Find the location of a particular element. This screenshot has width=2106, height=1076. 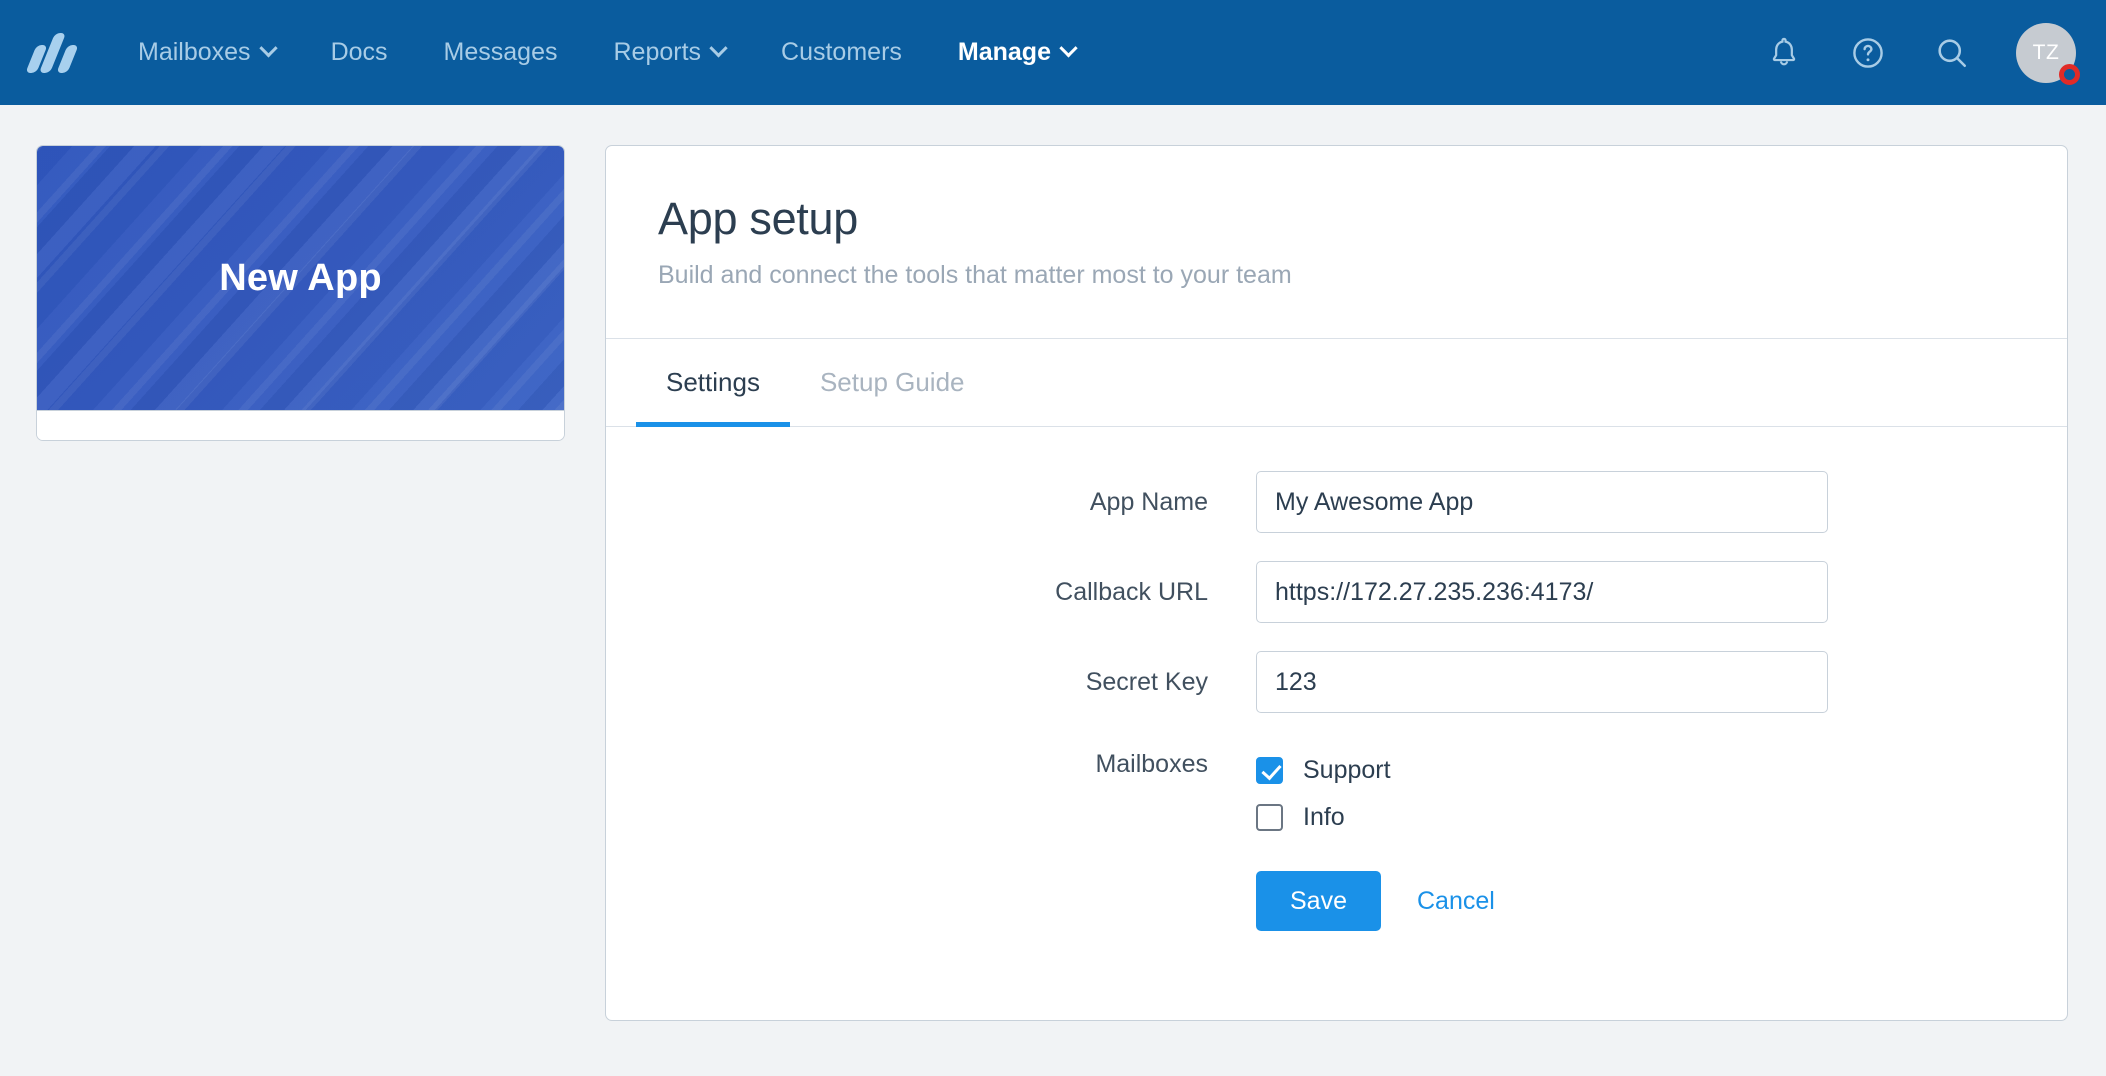

app-card-title: New App is located at coordinates (300, 277).